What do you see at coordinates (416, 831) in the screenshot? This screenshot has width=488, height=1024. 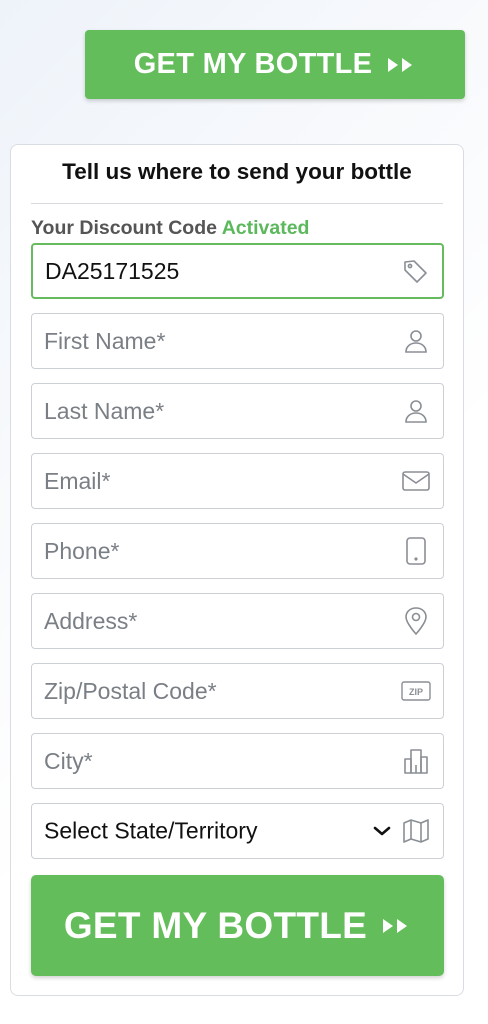 I see `map-icon` at bounding box center [416, 831].